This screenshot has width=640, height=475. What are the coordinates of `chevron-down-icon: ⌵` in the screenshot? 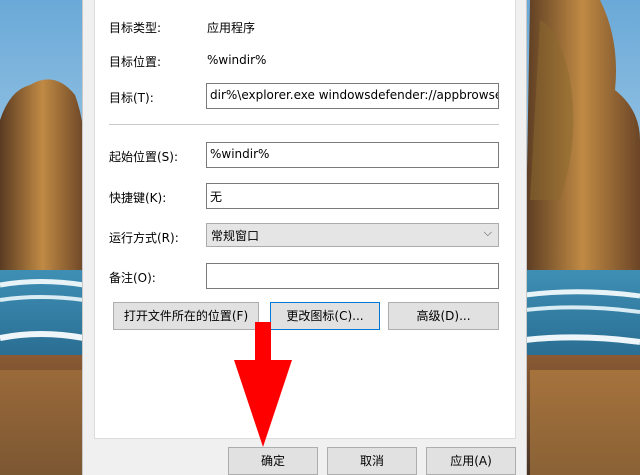 It's located at (487, 232).